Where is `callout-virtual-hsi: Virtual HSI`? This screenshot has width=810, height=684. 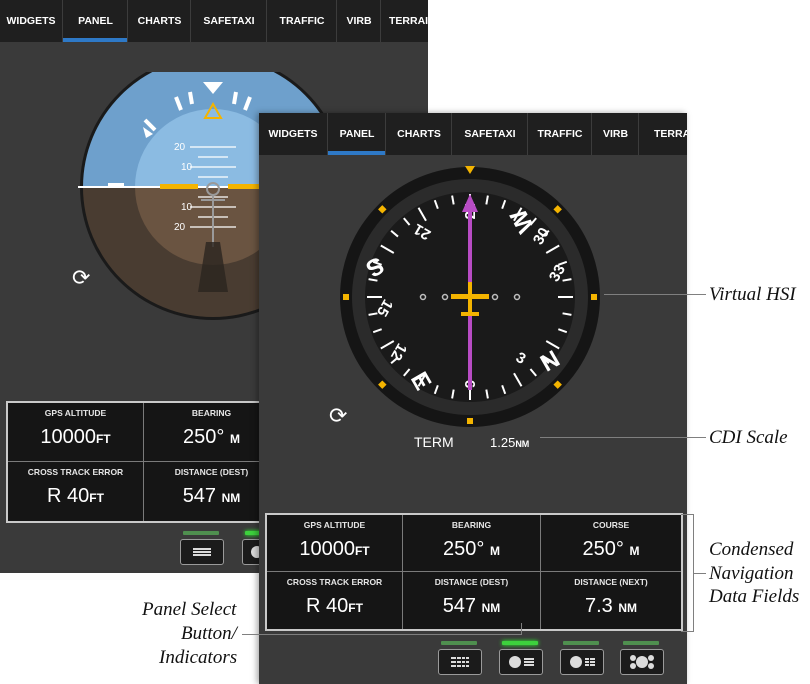
callout-virtual-hsi: Virtual HSI is located at coordinates (752, 294).